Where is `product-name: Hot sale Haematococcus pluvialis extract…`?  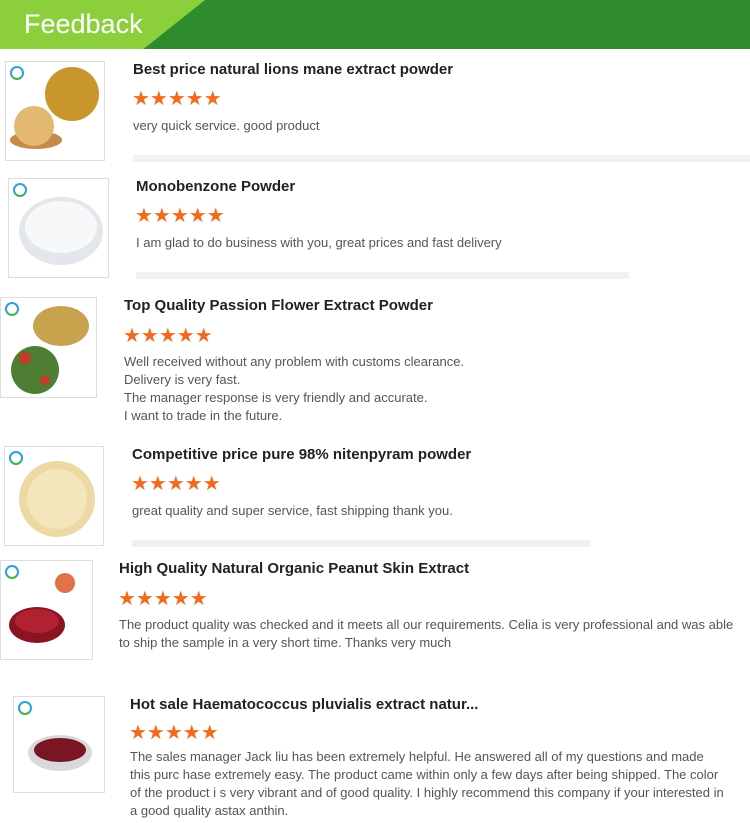 product-name: Hot sale Haematococcus pluvialis extract… is located at coordinates (304, 704).